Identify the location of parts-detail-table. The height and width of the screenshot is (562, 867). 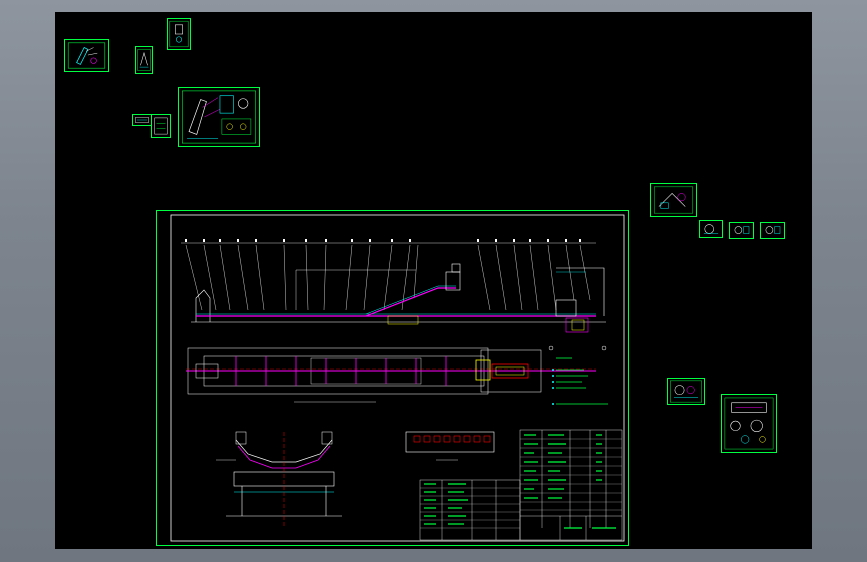
(450, 446).